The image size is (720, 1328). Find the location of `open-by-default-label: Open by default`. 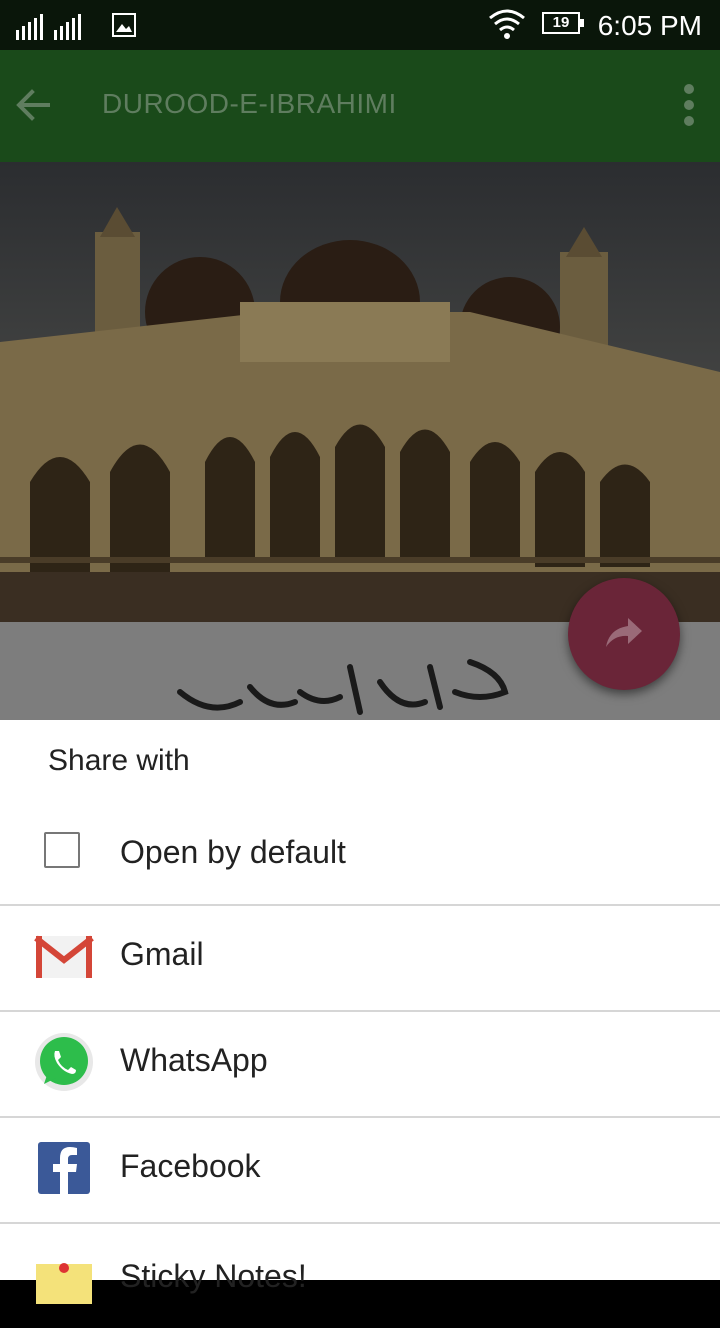

open-by-default-label: Open by default is located at coordinates (233, 852).